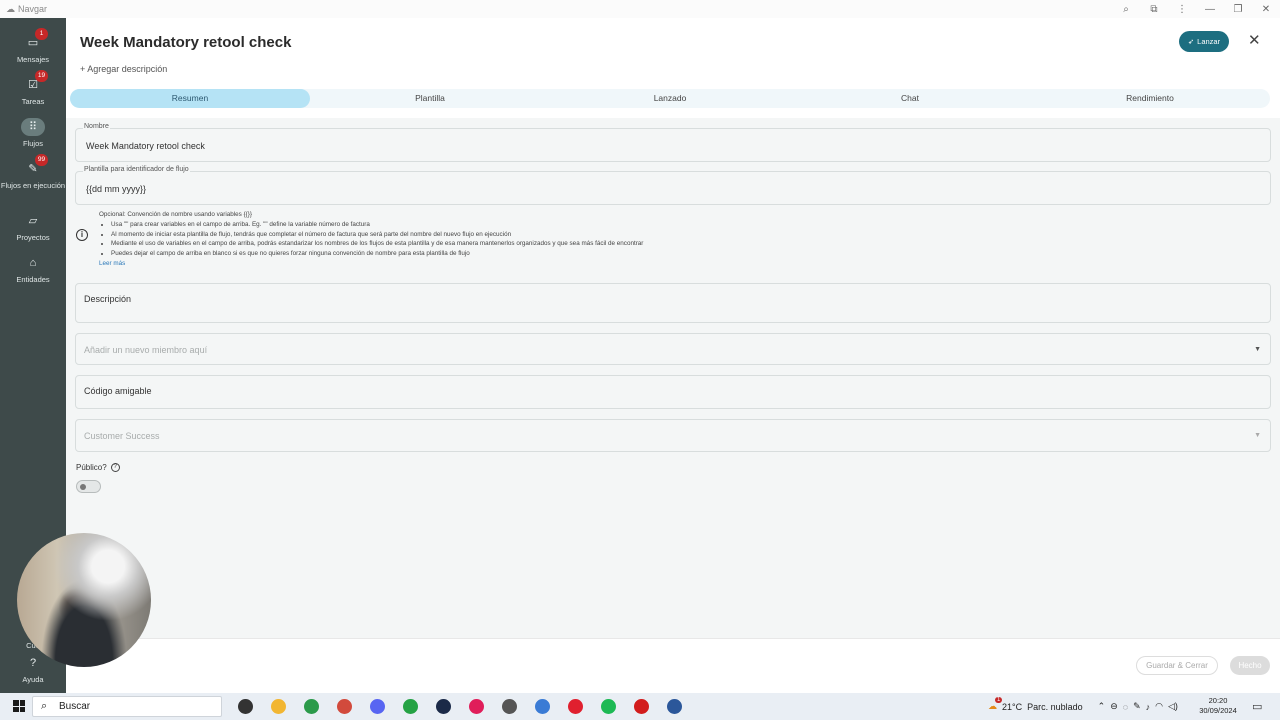 Image resolution: width=1280 pixels, height=720 pixels. I want to click on sidebar-item-label: Entidades, so click(33, 279).